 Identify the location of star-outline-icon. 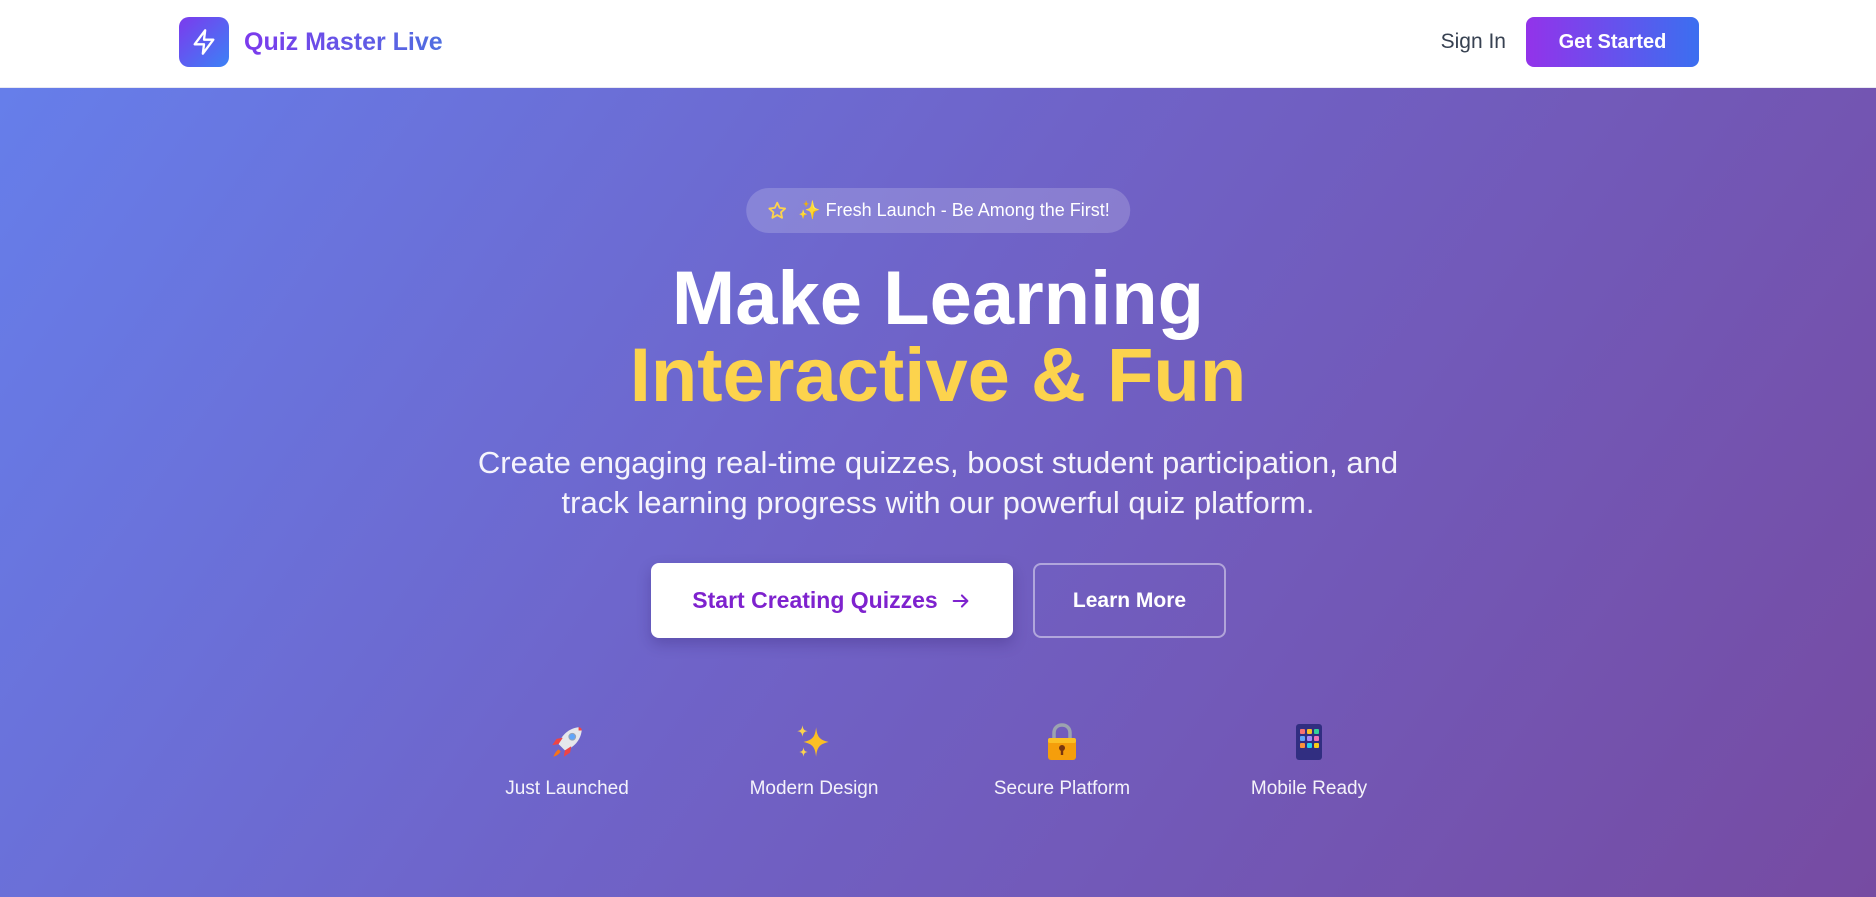
(777, 210).